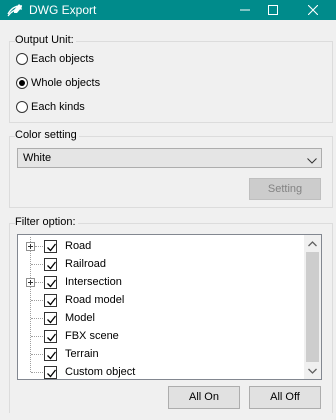 This screenshot has height=420, width=336. I want to click on tree-item-railroad: Railroad, so click(161, 264).